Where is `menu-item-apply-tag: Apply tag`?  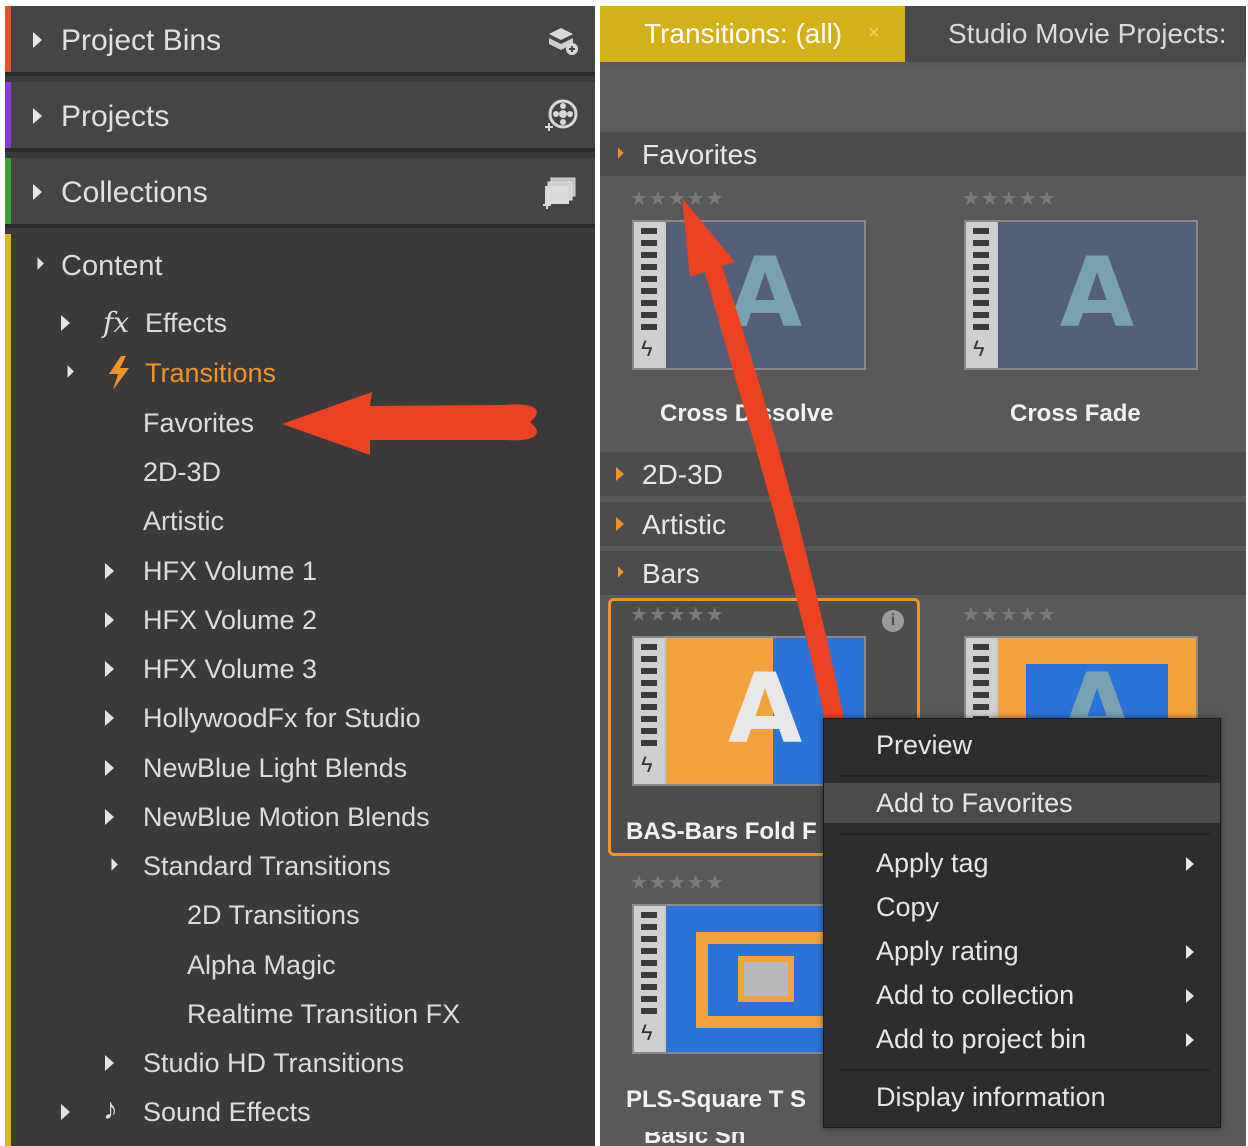
menu-item-apply-tag: Apply tag is located at coordinates (1022, 863).